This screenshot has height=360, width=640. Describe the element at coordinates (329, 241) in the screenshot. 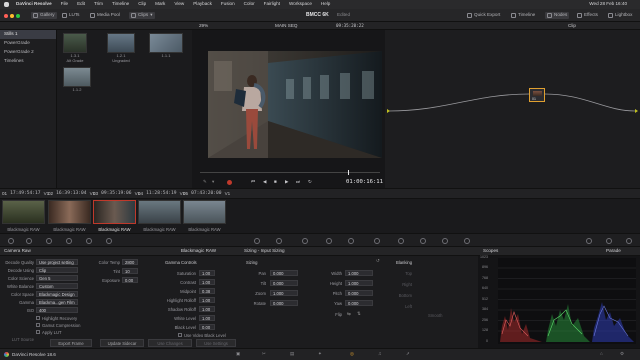

I see `window-icon` at that location.